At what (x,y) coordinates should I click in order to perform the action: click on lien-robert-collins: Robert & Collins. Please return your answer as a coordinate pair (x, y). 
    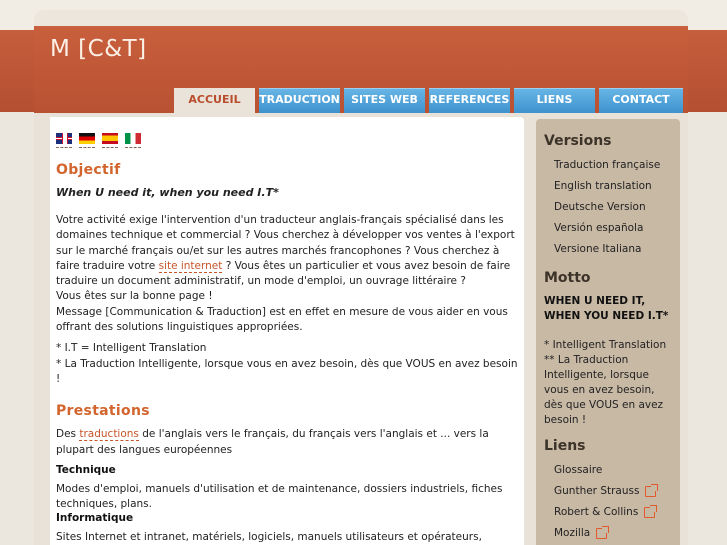
    Looking at the image, I should click on (608, 514).